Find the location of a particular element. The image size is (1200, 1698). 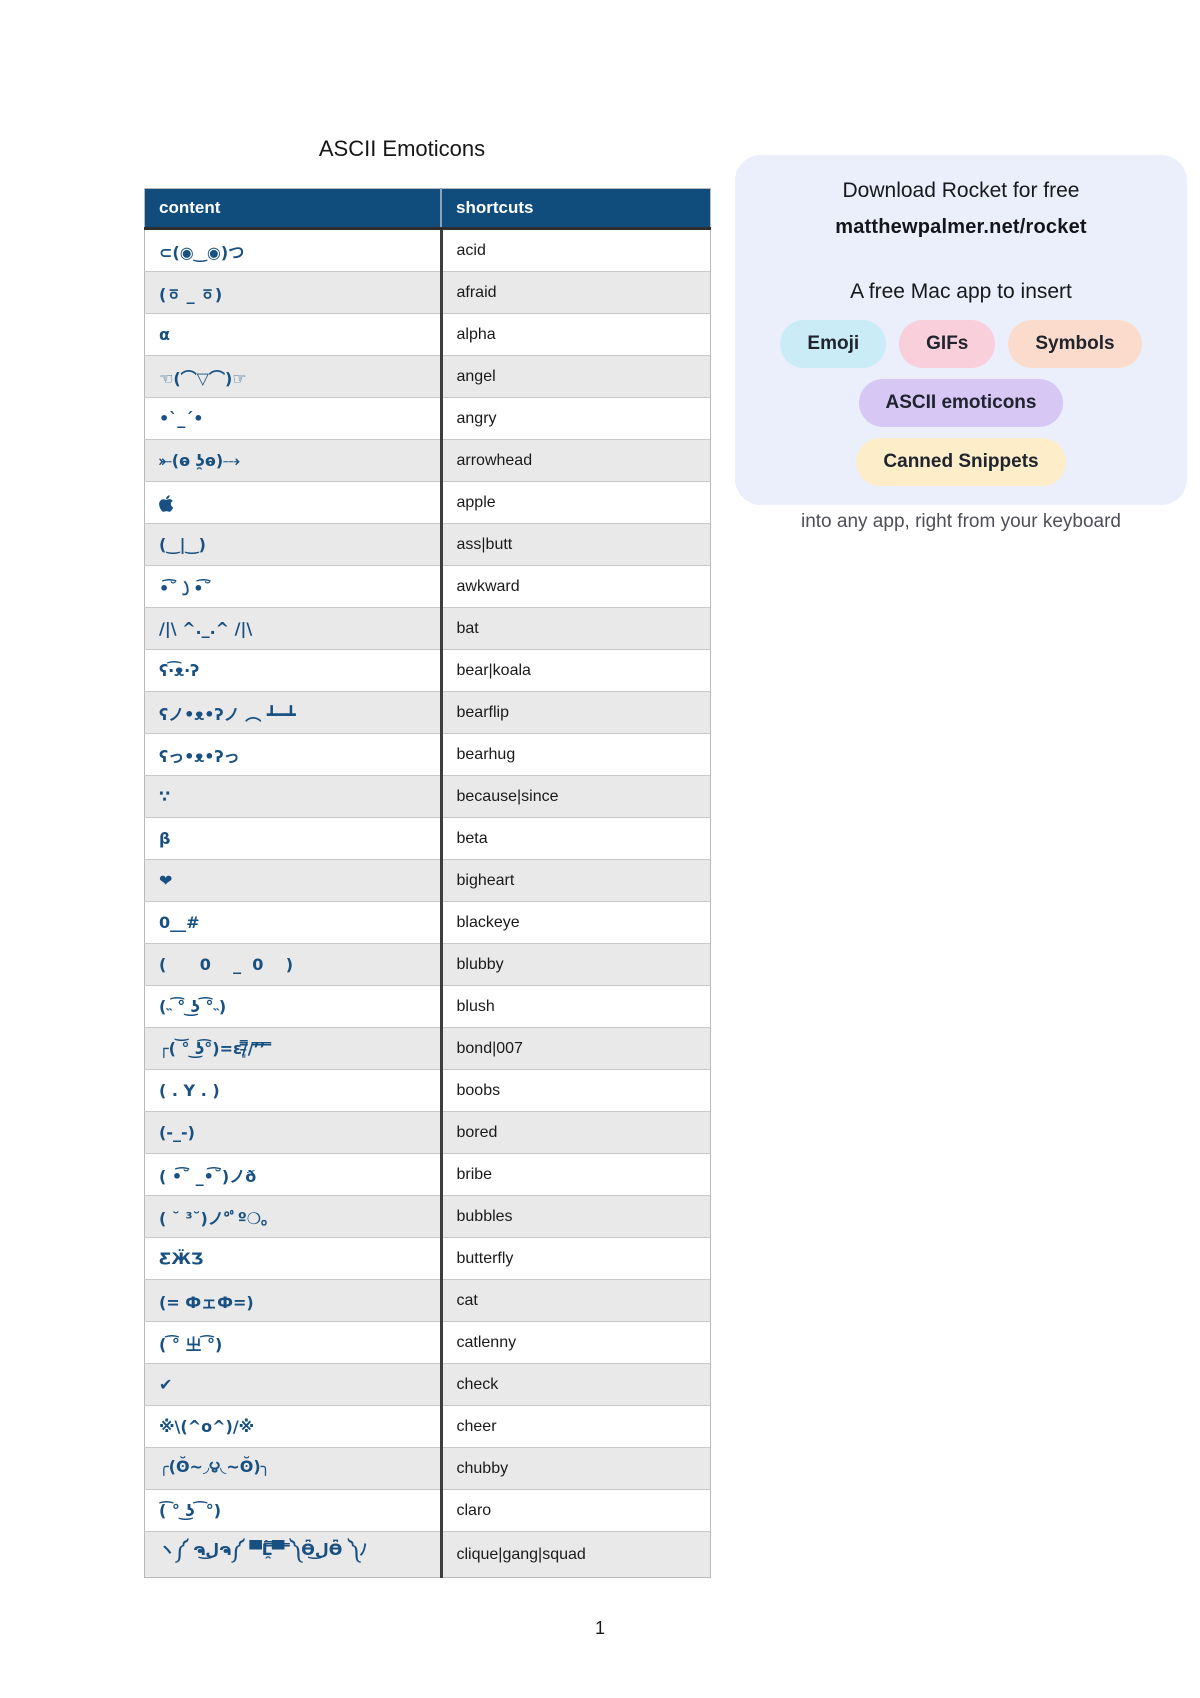

shortcut-cell: bearflip is located at coordinates (576, 712).